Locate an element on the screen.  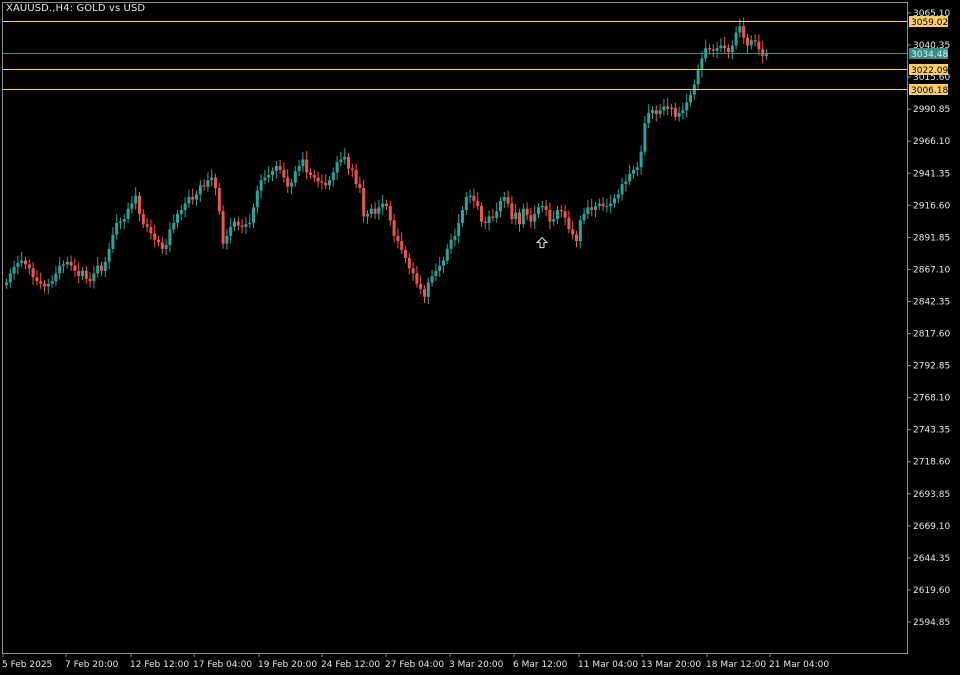
y-tick-label: 2644.35 is located at coordinates (931, 559).